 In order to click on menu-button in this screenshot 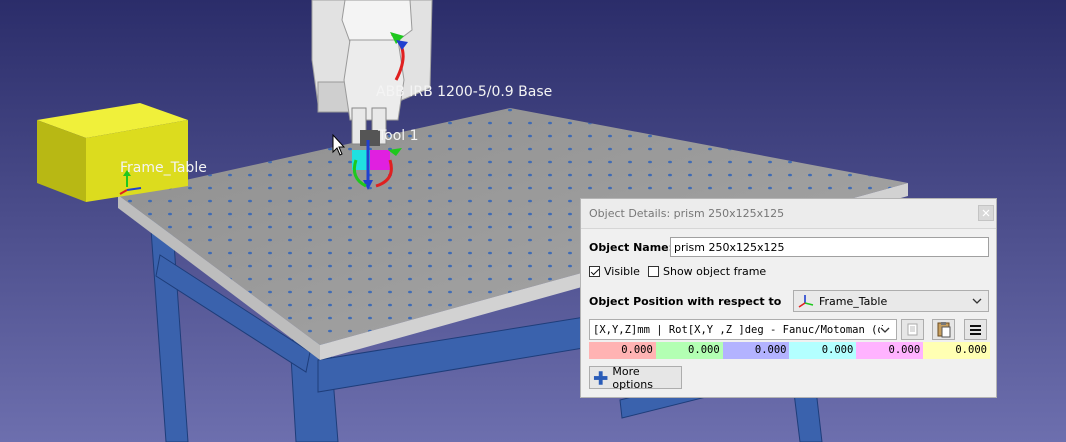, I will do `click(975, 329)`.